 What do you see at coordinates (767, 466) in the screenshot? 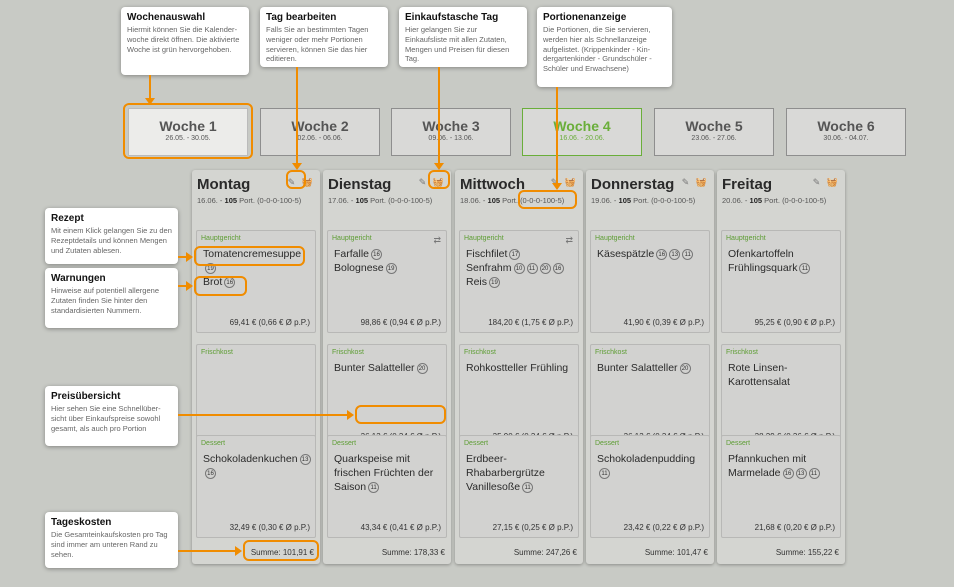
I see `recipe-name: Pfannkuchen mit Marmelade` at bounding box center [767, 466].